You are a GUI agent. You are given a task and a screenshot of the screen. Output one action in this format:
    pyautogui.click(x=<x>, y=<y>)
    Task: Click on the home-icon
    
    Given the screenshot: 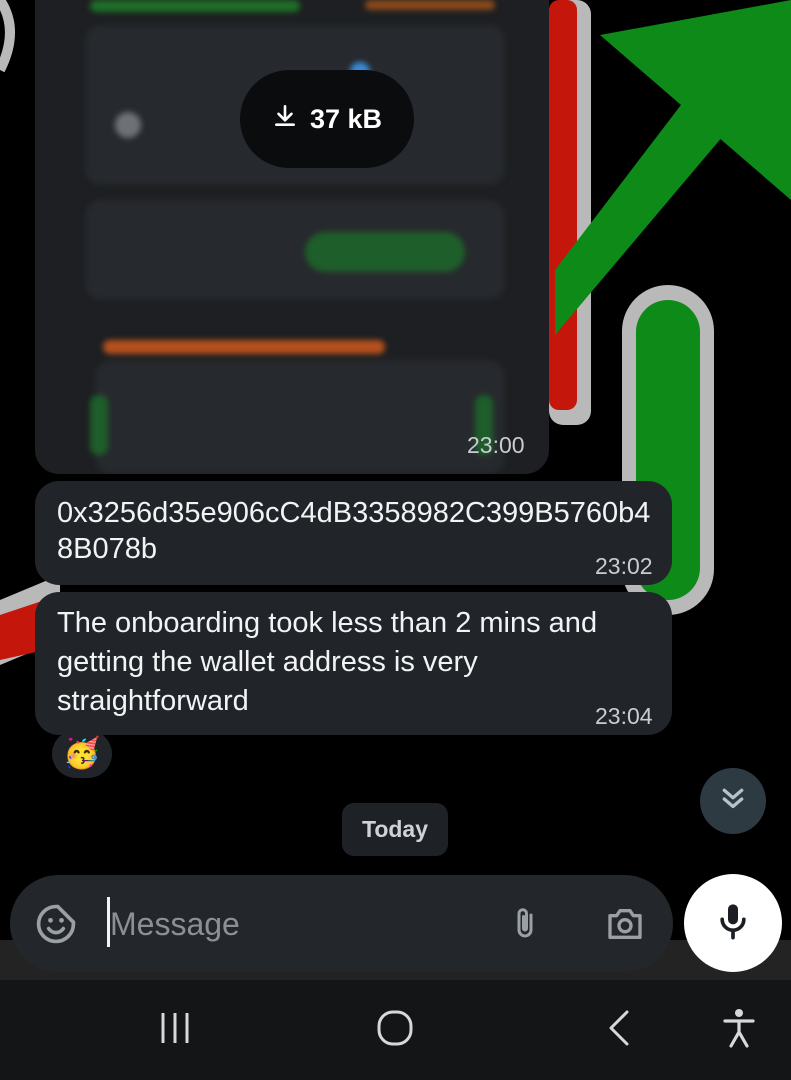 What is the action you would take?
    pyautogui.click(x=395, y=1030)
    